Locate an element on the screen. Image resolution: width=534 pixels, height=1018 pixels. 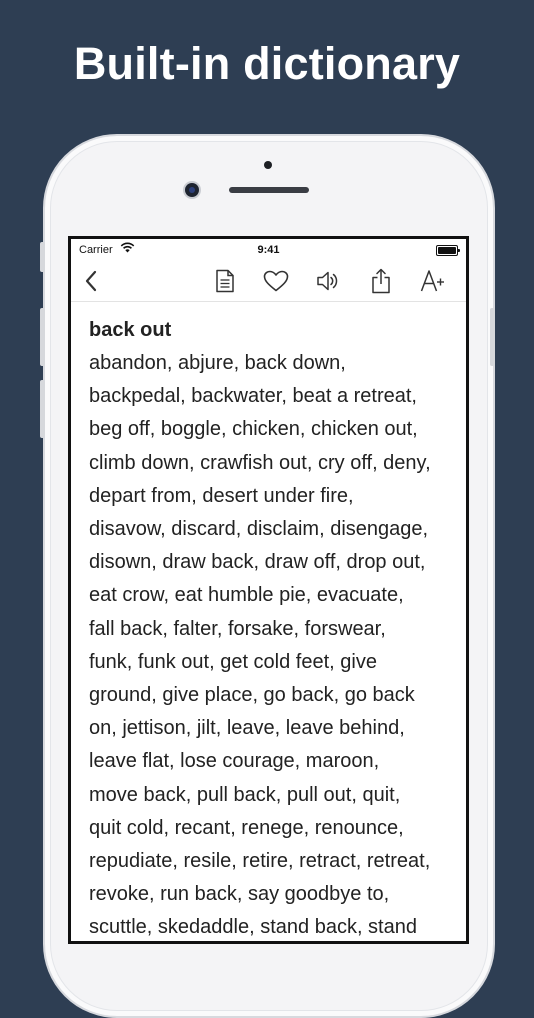
volume-up-button is located at coordinates (42, 337).